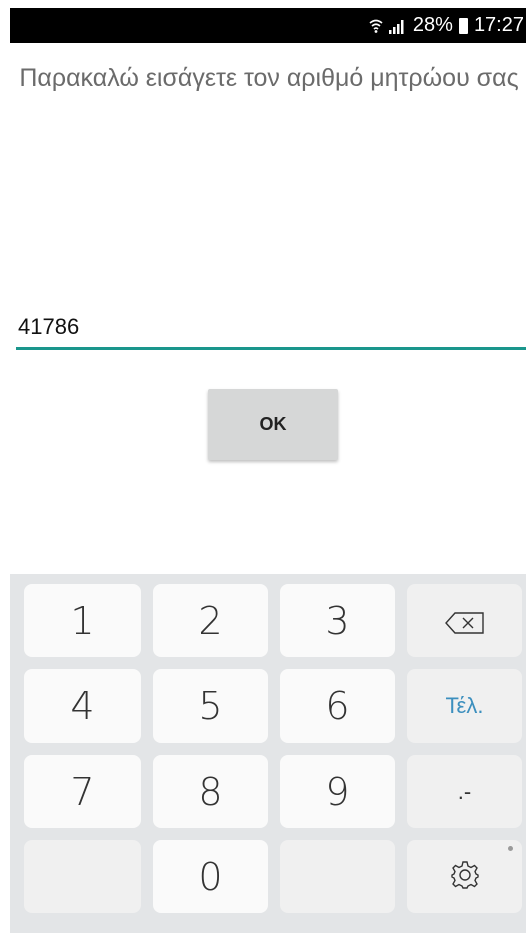 This screenshot has height=933, width=526. Describe the element at coordinates (269, 78) in the screenshot. I see `prompt-text: Παρακαλώ εισάγετε τον αριθμό μητρώου σας` at that location.